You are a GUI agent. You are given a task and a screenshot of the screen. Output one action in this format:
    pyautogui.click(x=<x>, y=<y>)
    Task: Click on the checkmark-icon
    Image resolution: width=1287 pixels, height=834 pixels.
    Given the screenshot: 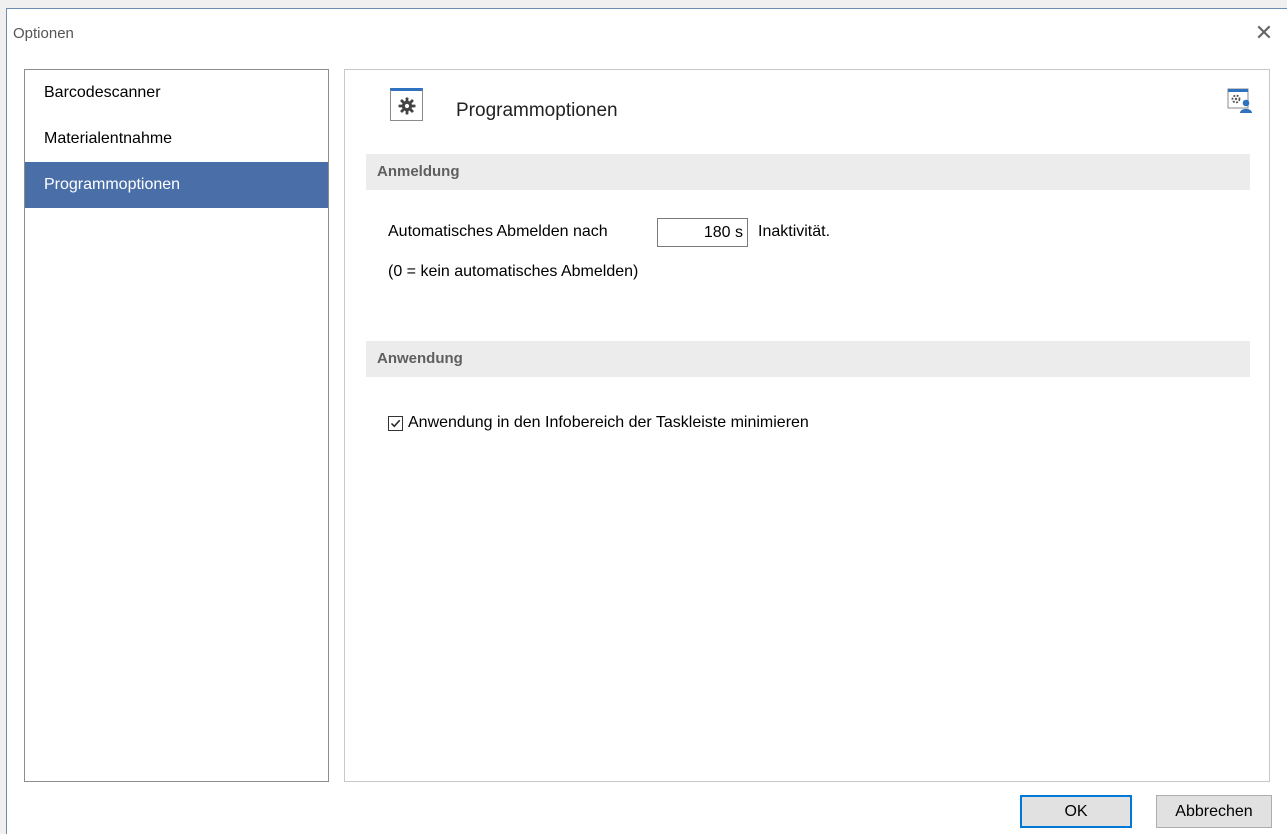 What is the action you would take?
    pyautogui.click(x=395, y=423)
    